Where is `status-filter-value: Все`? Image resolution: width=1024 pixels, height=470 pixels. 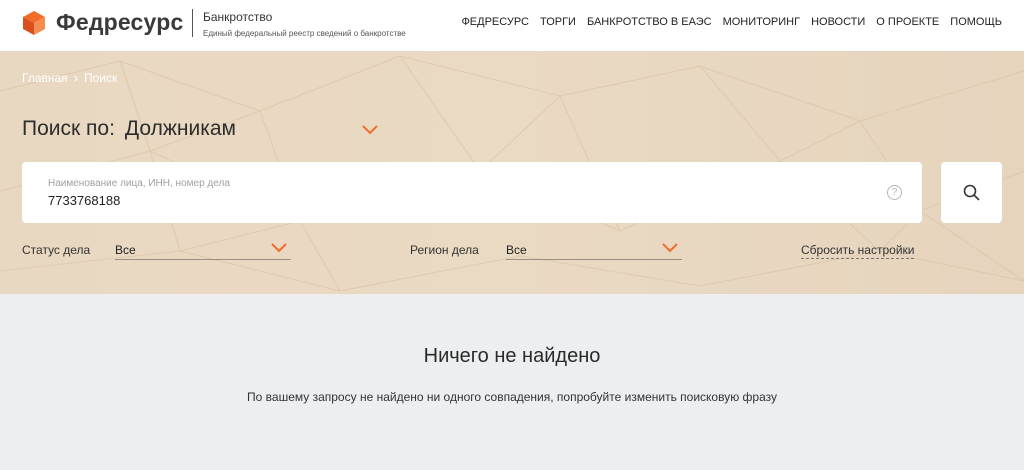
status-filter-value: Все is located at coordinates (125, 250).